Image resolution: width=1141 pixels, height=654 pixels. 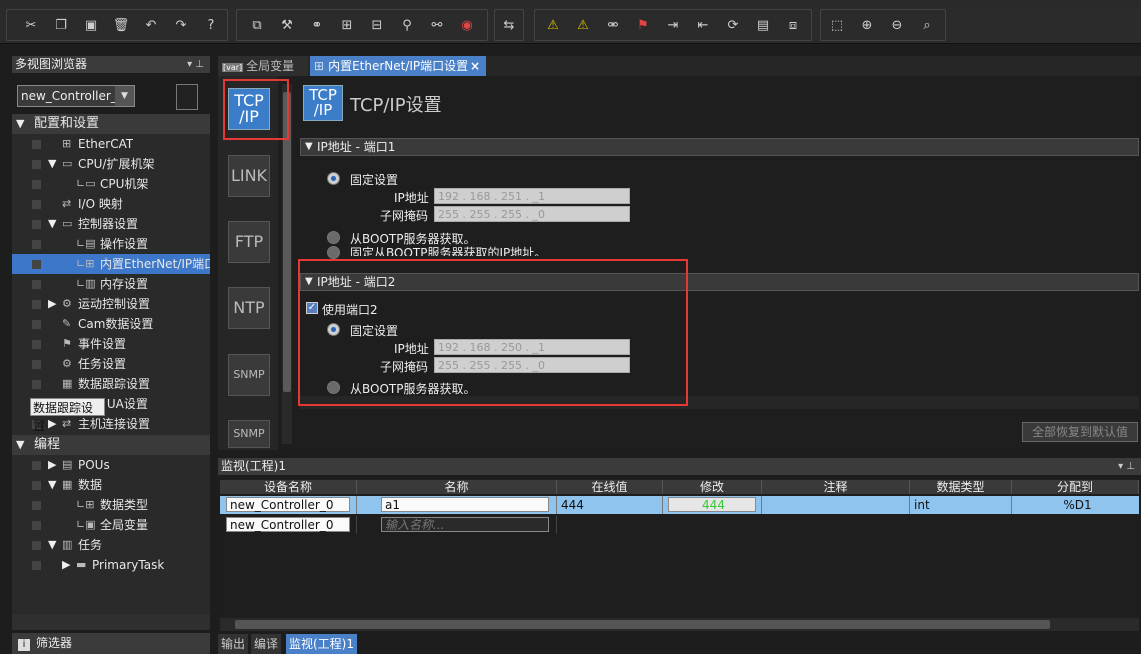 I want to click on tree-item: ▶ ▤ POUs, so click(x=111, y=465).